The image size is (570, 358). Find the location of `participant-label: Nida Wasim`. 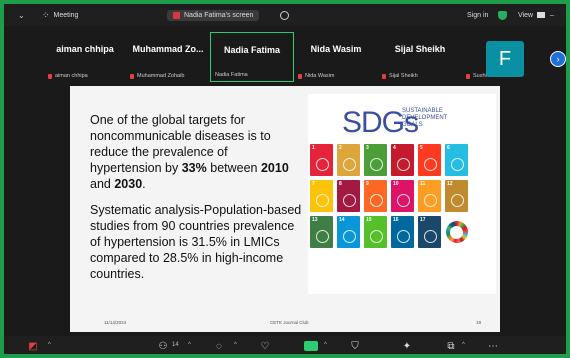

participant-label: Nida Wasim is located at coordinates (316, 76).